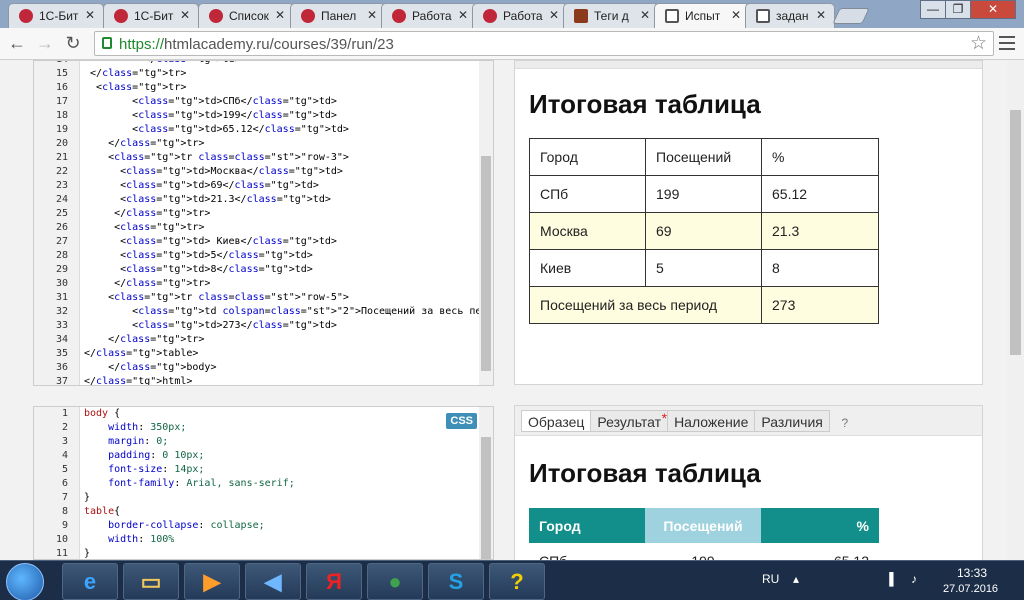 The height and width of the screenshot is (600, 1024). What do you see at coordinates (61, 199) in the screenshot?
I see `line-number: 24` at bounding box center [61, 199].